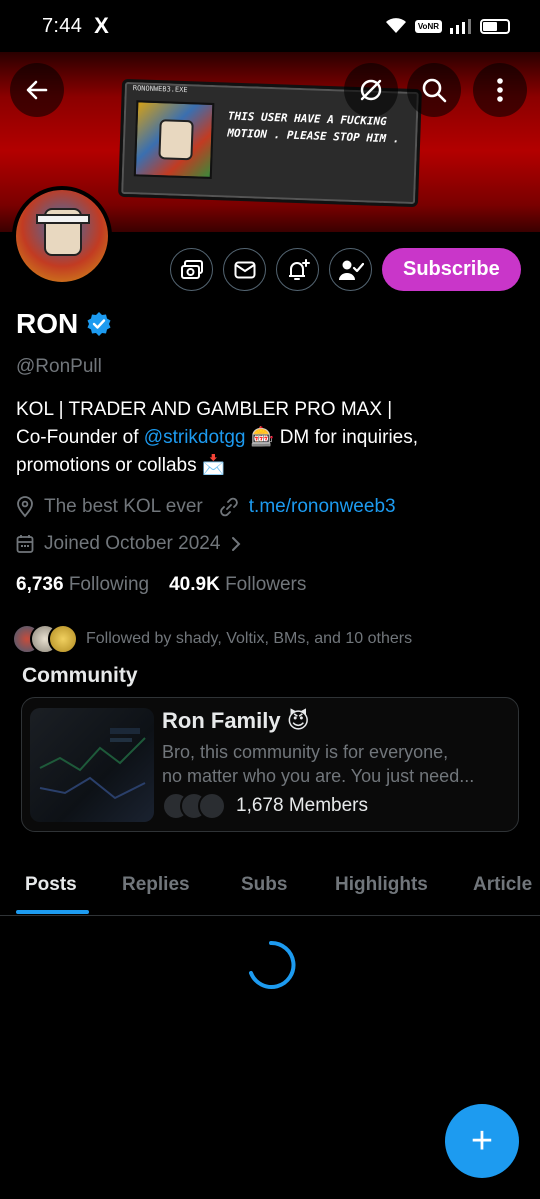 The width and height of the screenshot is (540, 1199). I want to click on following-count: 6,736, so click(40, 584).